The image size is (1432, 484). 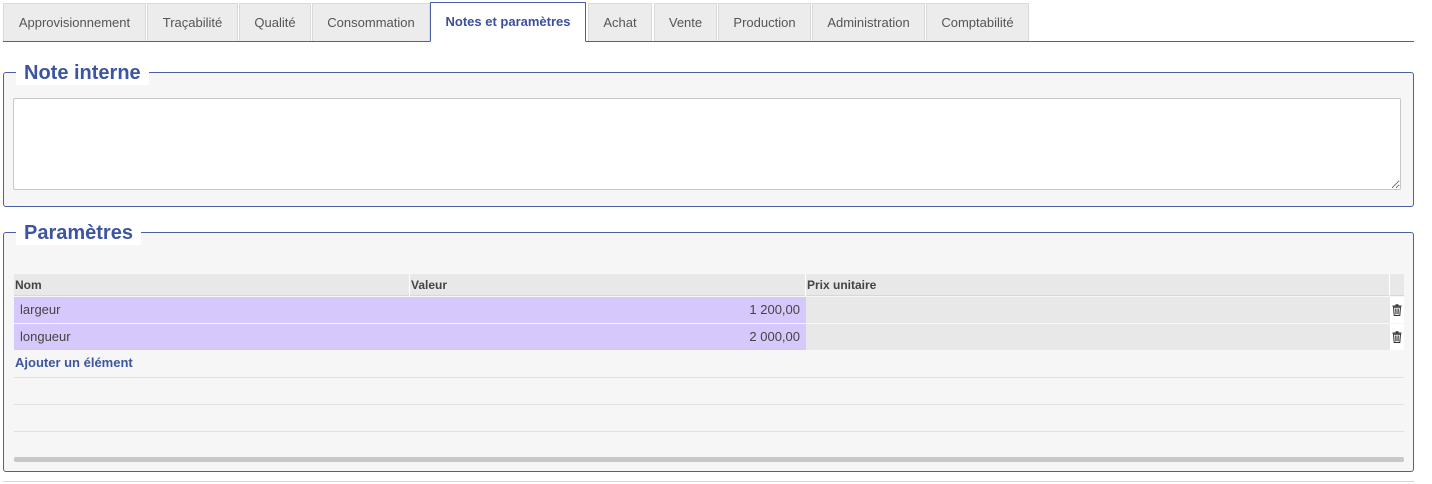 What do you see at coordinates (508, 22) in the screenshot?
I see `tab-notes-et-parametres: Notes et paramètres` at bounding box center [508, 22].